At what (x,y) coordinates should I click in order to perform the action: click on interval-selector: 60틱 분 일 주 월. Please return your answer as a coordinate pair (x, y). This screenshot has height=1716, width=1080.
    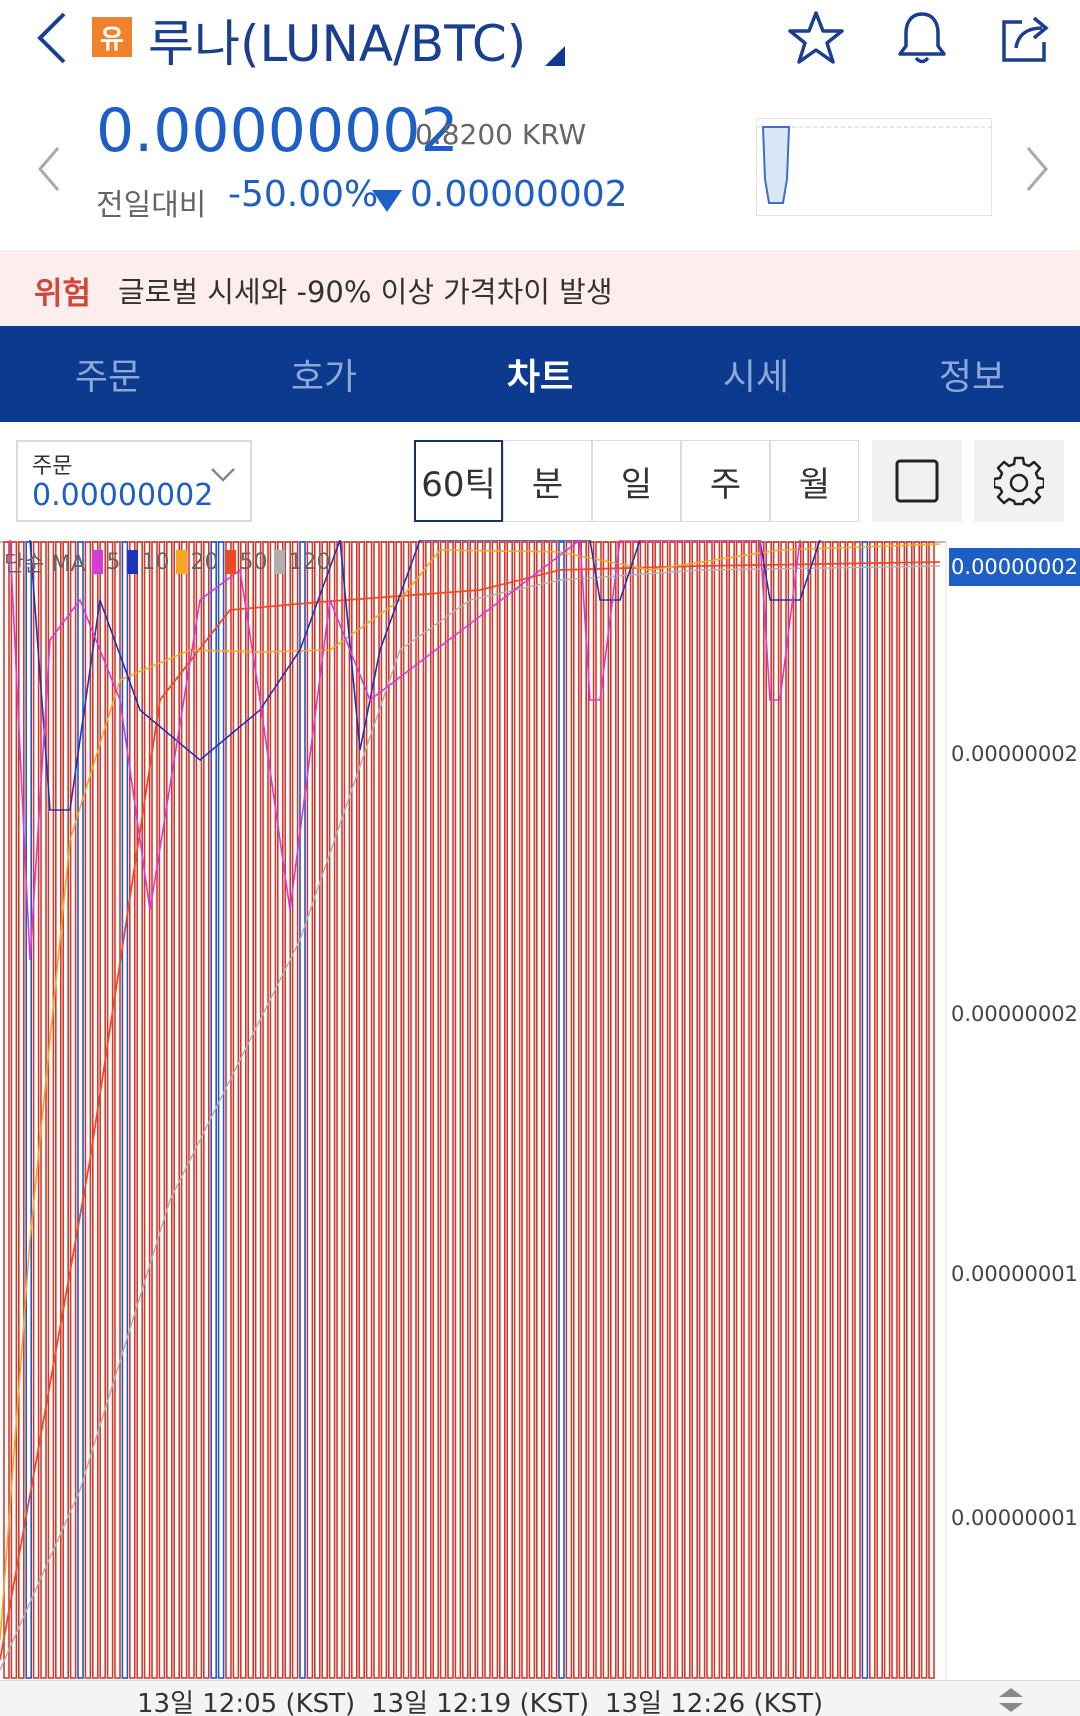
    Looking at the image, I should click on (636, 481).